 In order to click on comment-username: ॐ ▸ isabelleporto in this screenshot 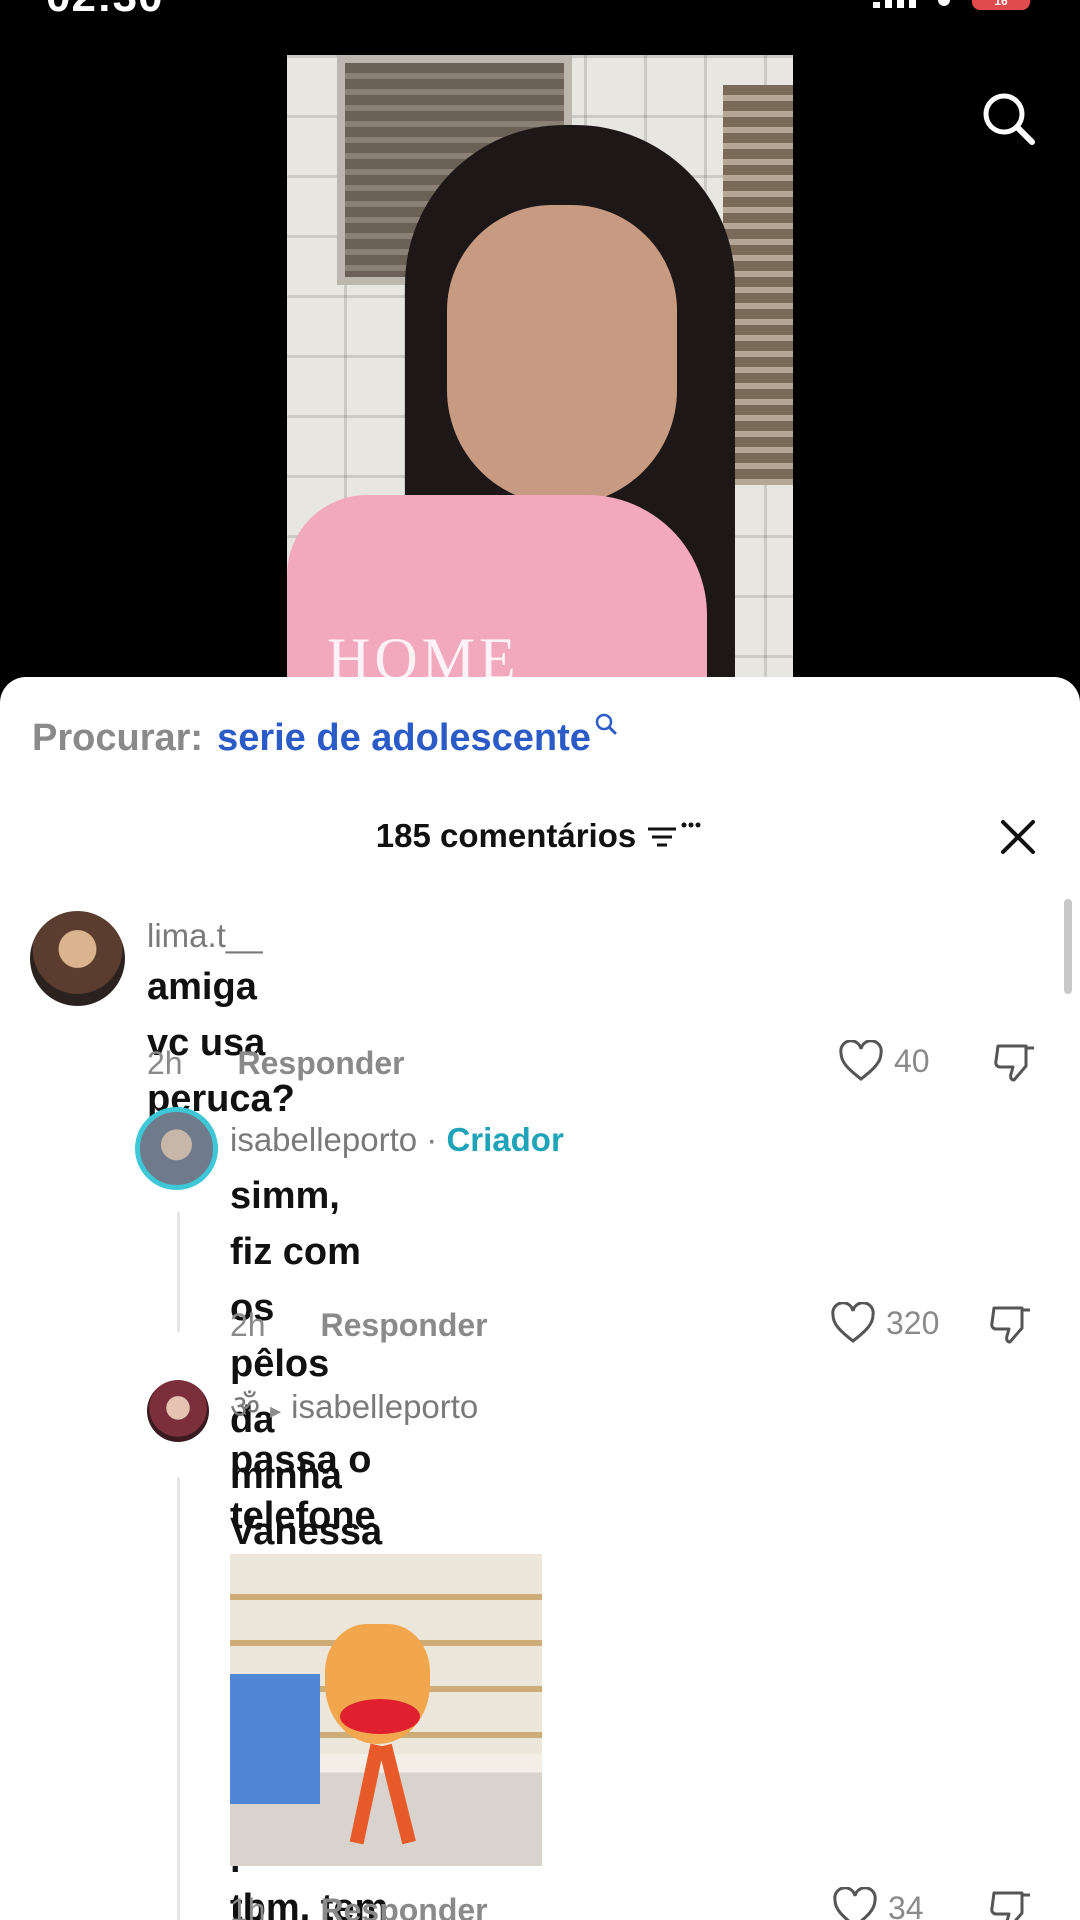, I will do `click(354, 1405)`.